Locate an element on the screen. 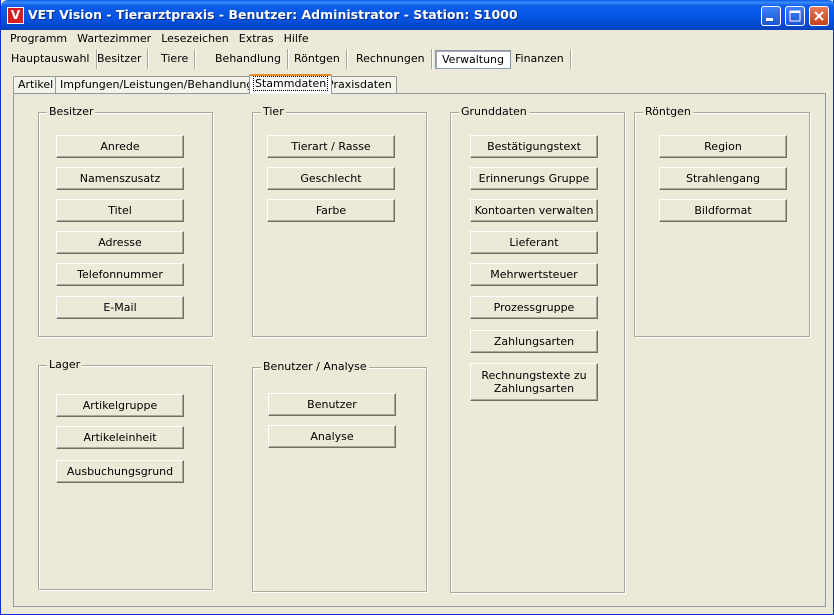 The image size is (834, 615). adresse-button: Adresse is located at coordinates (120, 242).